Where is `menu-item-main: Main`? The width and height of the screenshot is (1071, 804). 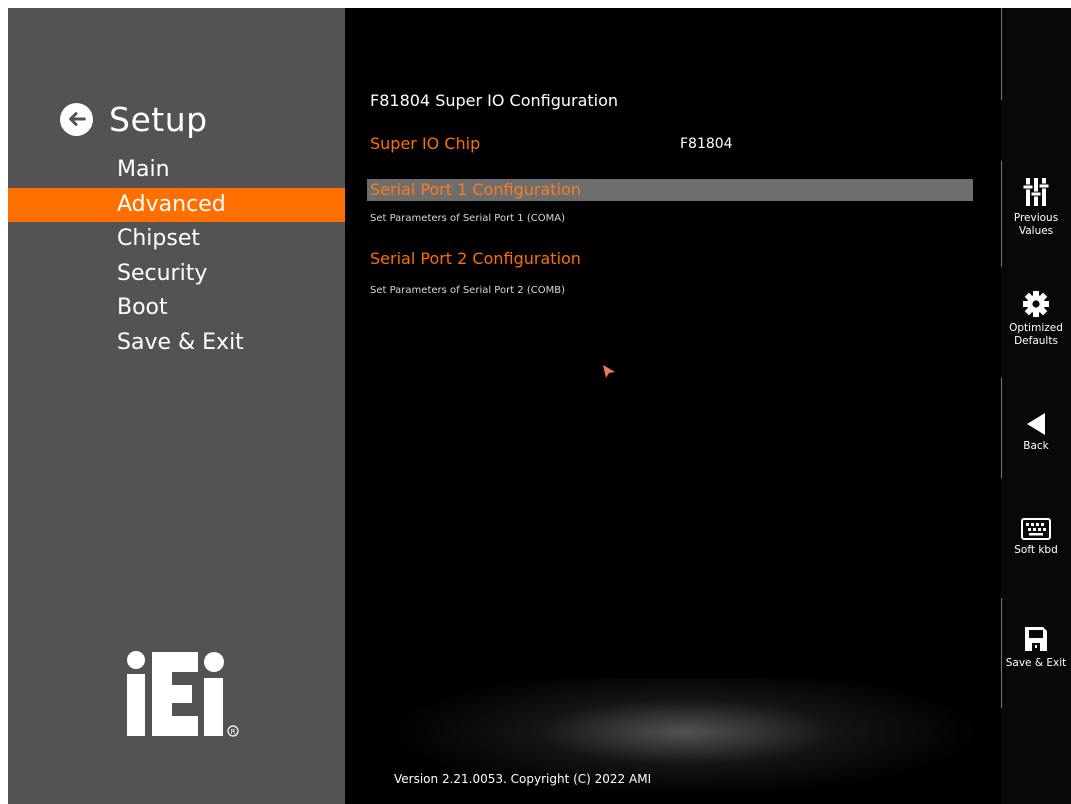 menu-item-main: Main is located at coordinates (176, 170).